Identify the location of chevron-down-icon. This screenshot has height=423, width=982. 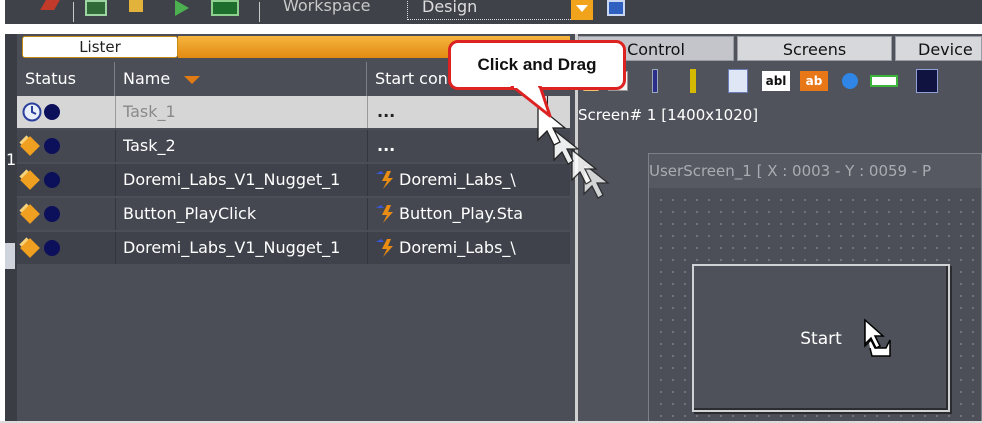
(582, 10).